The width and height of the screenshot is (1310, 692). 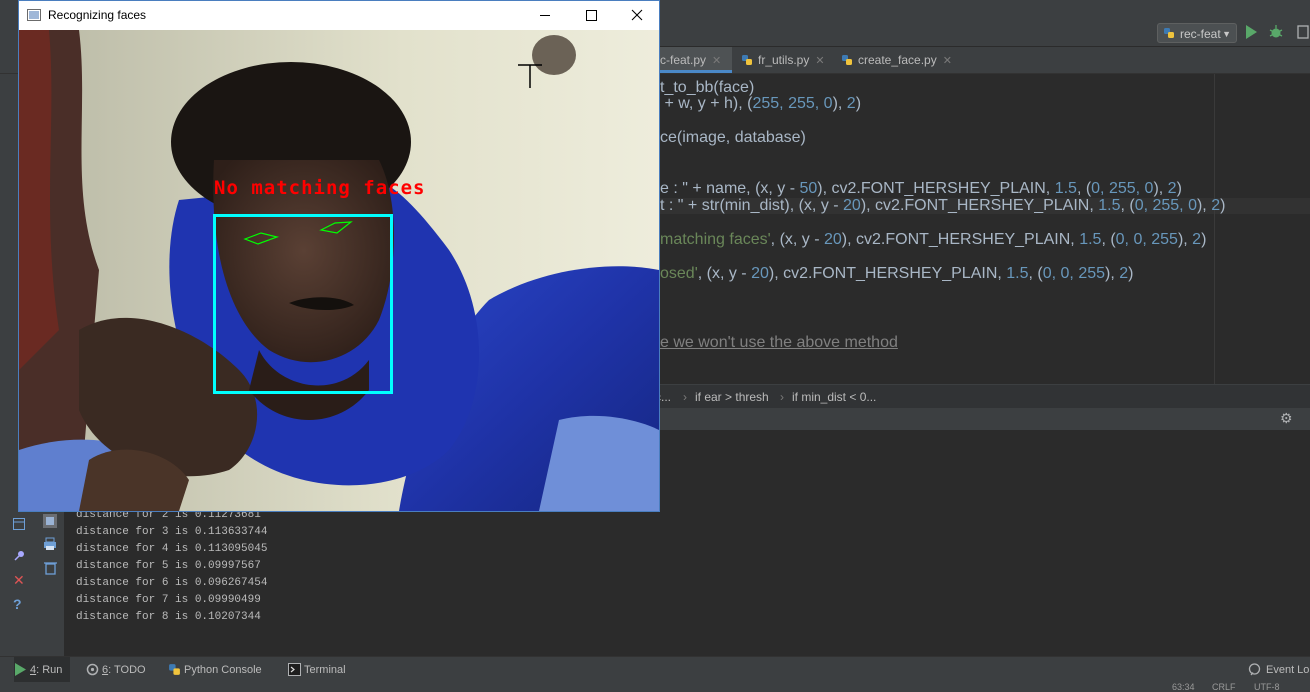 I want to click on editor-tab-create-face: create_face.py ✕, so click(x=896, y=60).